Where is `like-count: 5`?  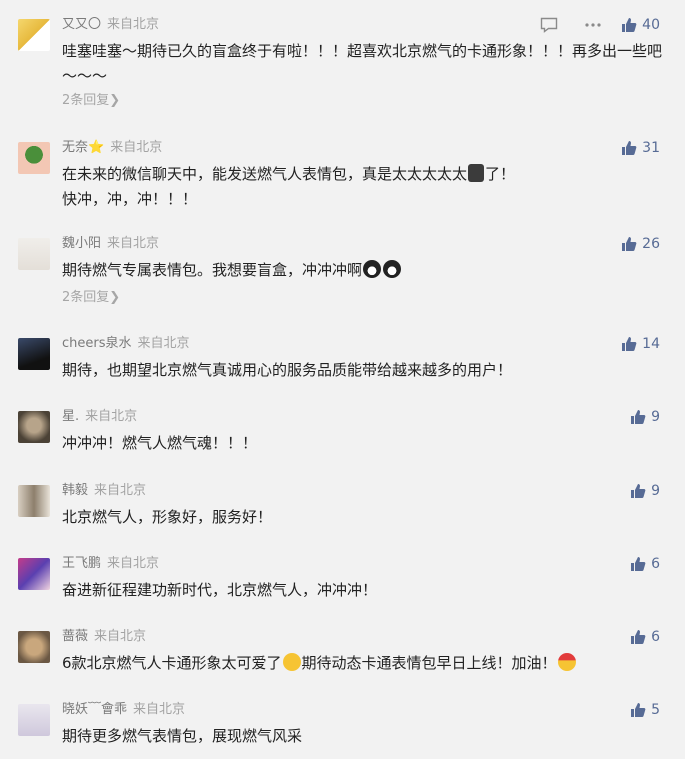 like-count: 5 is located at coordinates (655, 710).